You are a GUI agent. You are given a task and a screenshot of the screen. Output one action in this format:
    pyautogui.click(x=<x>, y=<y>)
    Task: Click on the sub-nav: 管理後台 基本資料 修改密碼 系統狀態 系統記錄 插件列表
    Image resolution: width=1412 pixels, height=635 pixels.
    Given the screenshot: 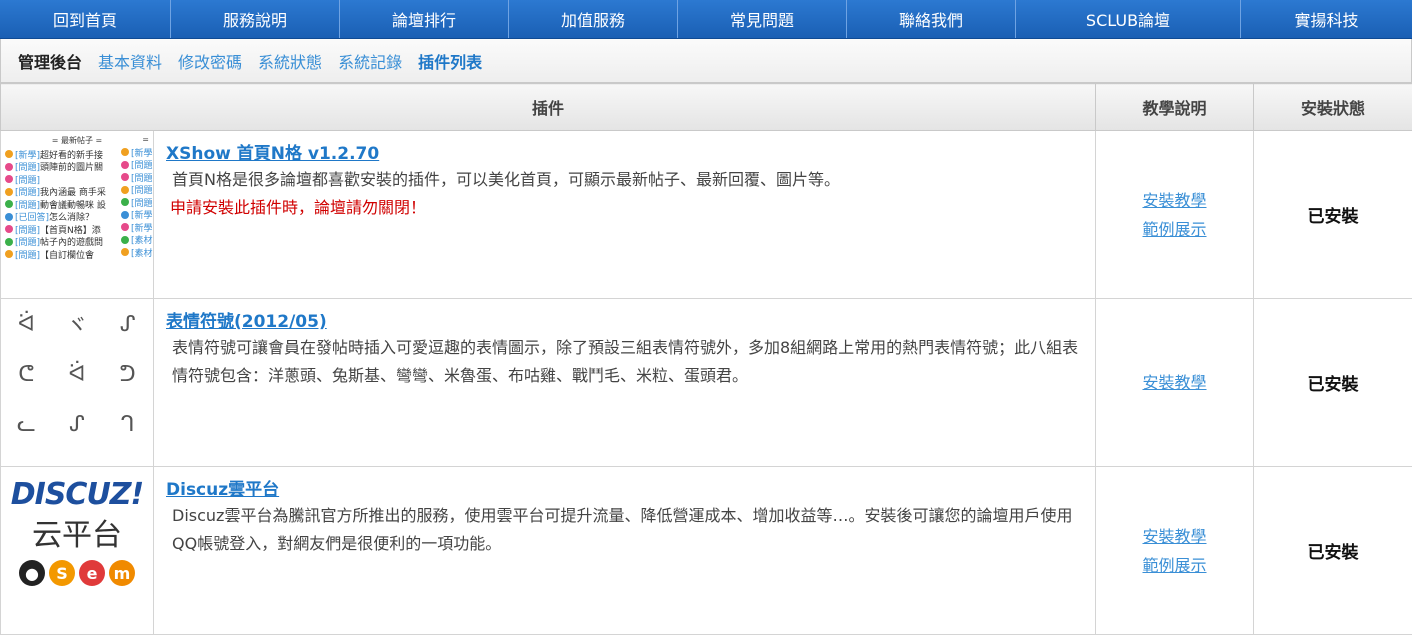 What is the action you would take?
    pyautogui.click(x=706, y=61)
    